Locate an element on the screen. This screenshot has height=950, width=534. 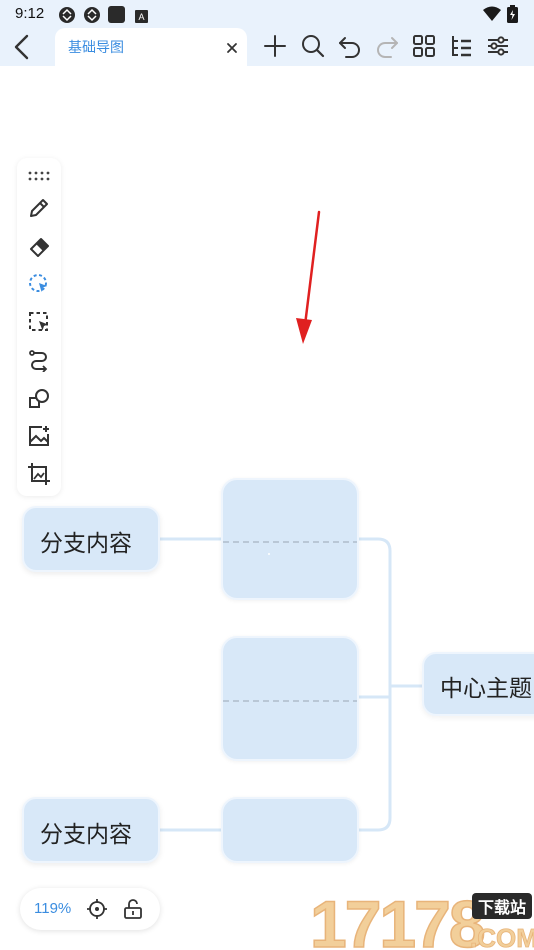
connector-tool is located at coordinates (39, 360).